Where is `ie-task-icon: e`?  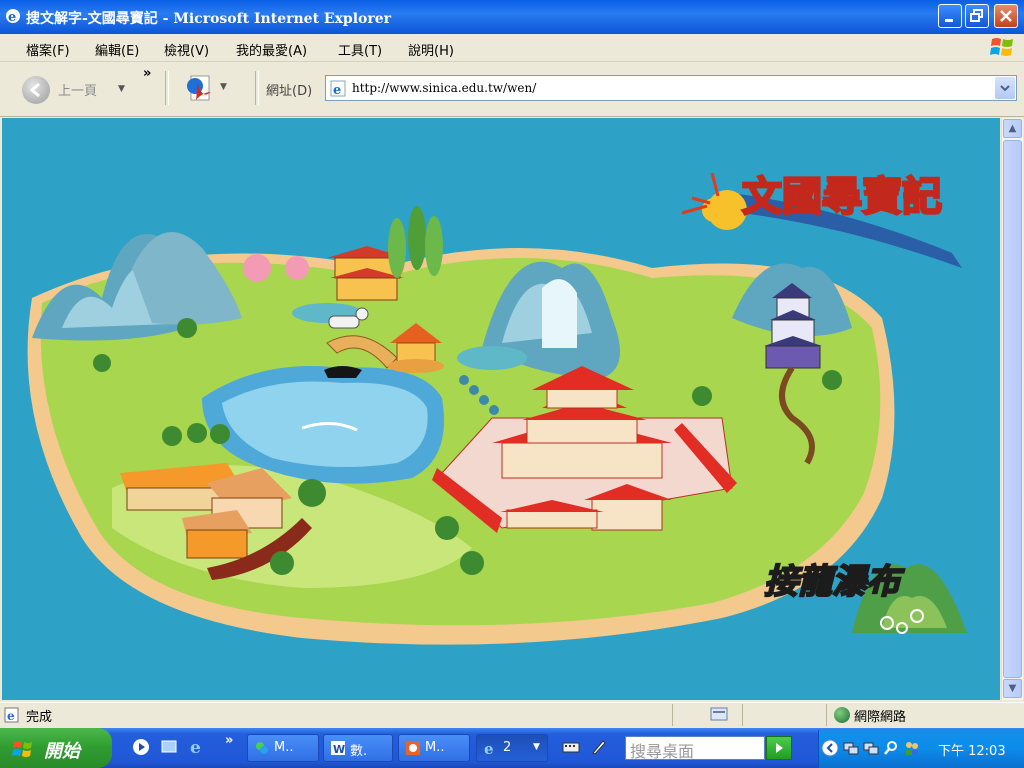 ie-task-icon: e is located at coordinates (489, 748).